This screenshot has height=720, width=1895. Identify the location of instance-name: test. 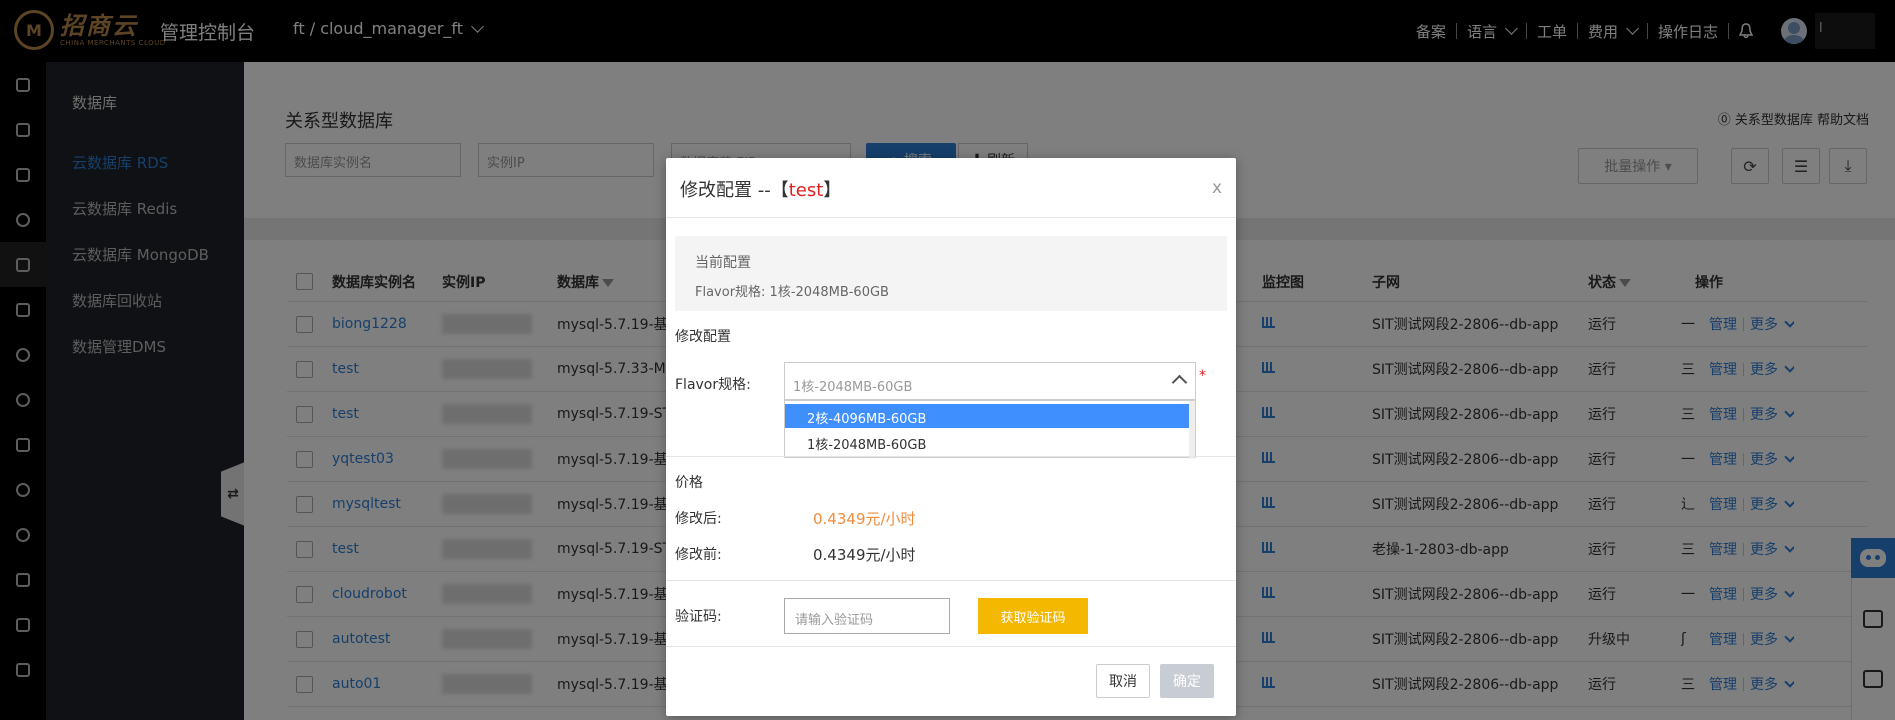
(806, 190).